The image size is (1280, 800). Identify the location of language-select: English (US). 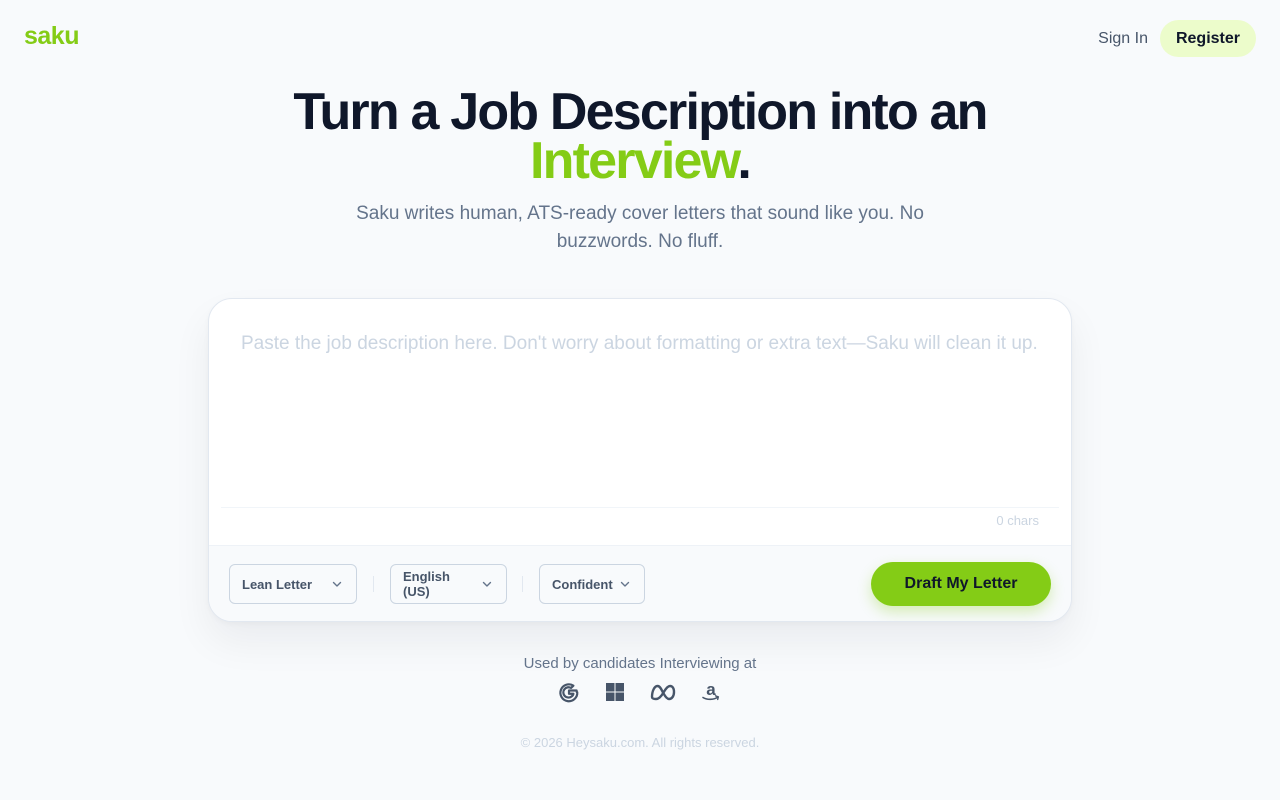
(448, 584).